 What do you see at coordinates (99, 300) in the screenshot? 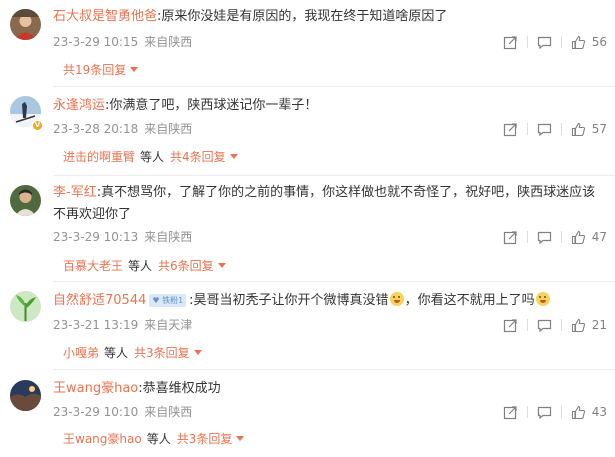
I see `comment-username: 自然舒适70544` at bounding box center [99, 300].